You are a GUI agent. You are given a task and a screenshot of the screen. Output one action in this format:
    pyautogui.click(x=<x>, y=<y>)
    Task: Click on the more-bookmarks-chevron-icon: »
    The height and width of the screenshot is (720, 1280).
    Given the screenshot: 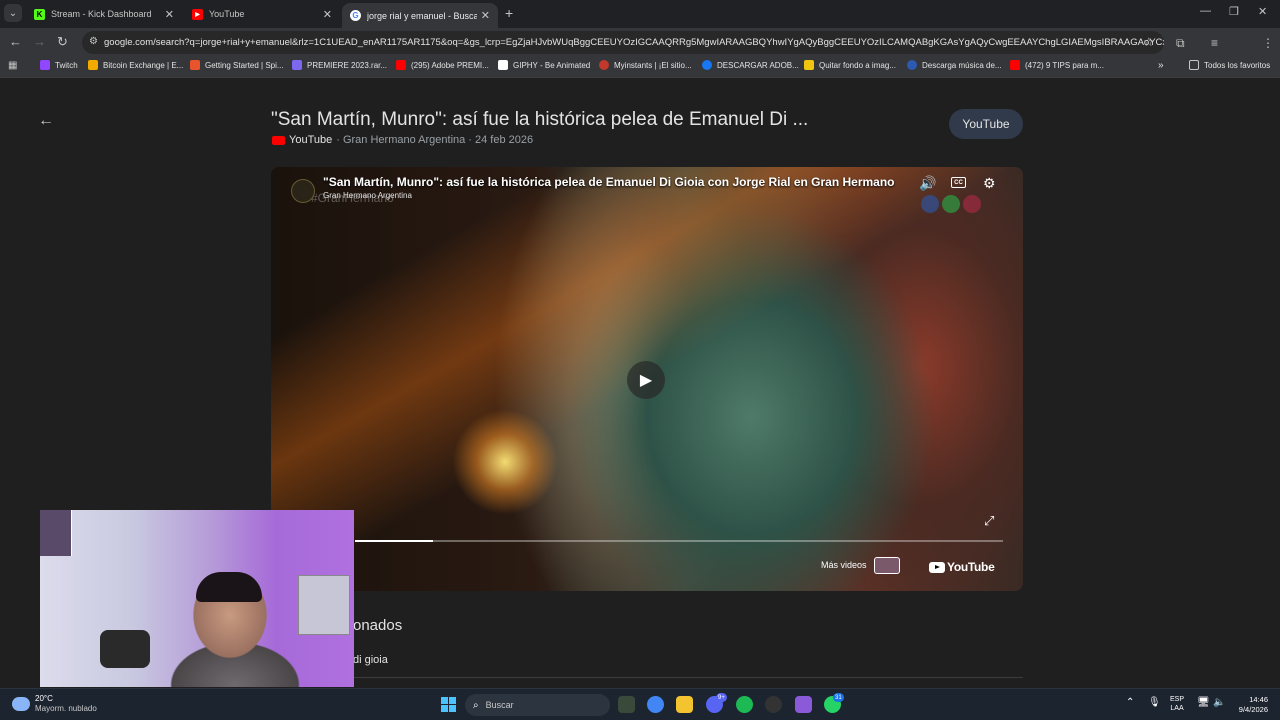 What is the action you would take?
    pyautogui.click(x=1161, y=65)
    